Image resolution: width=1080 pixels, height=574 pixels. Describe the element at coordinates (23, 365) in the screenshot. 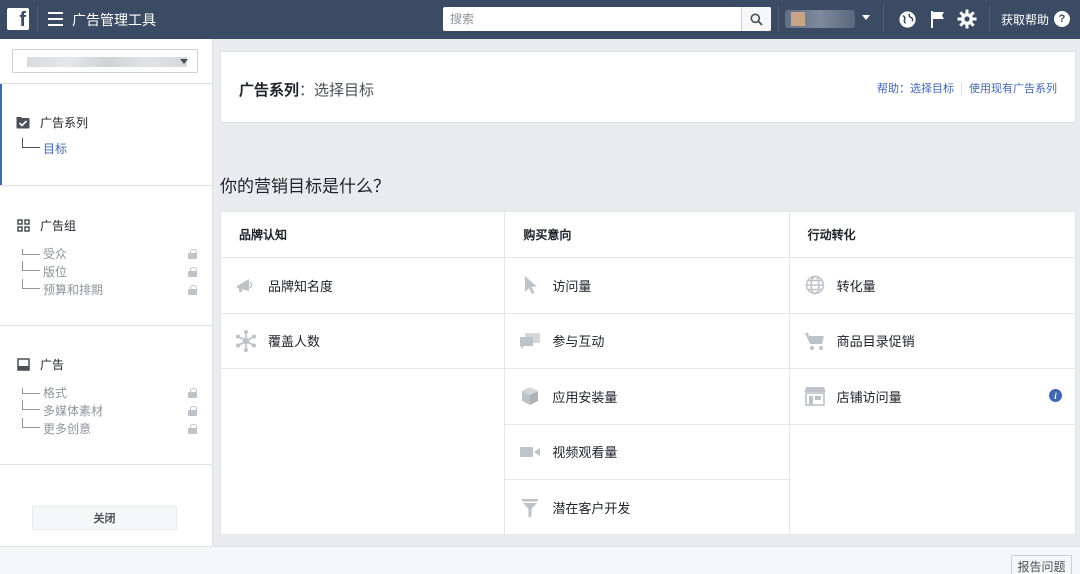

I see `ad-monitor-icon` at that location.